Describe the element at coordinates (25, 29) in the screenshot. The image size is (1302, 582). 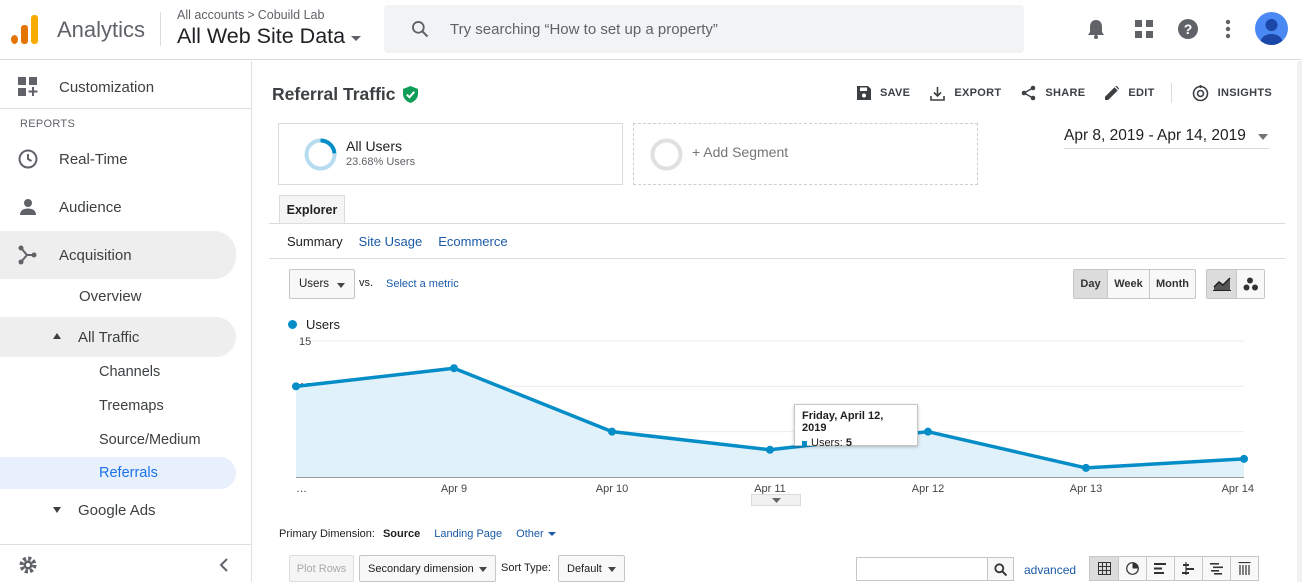
I see `analytics-logo-icon` at that location.